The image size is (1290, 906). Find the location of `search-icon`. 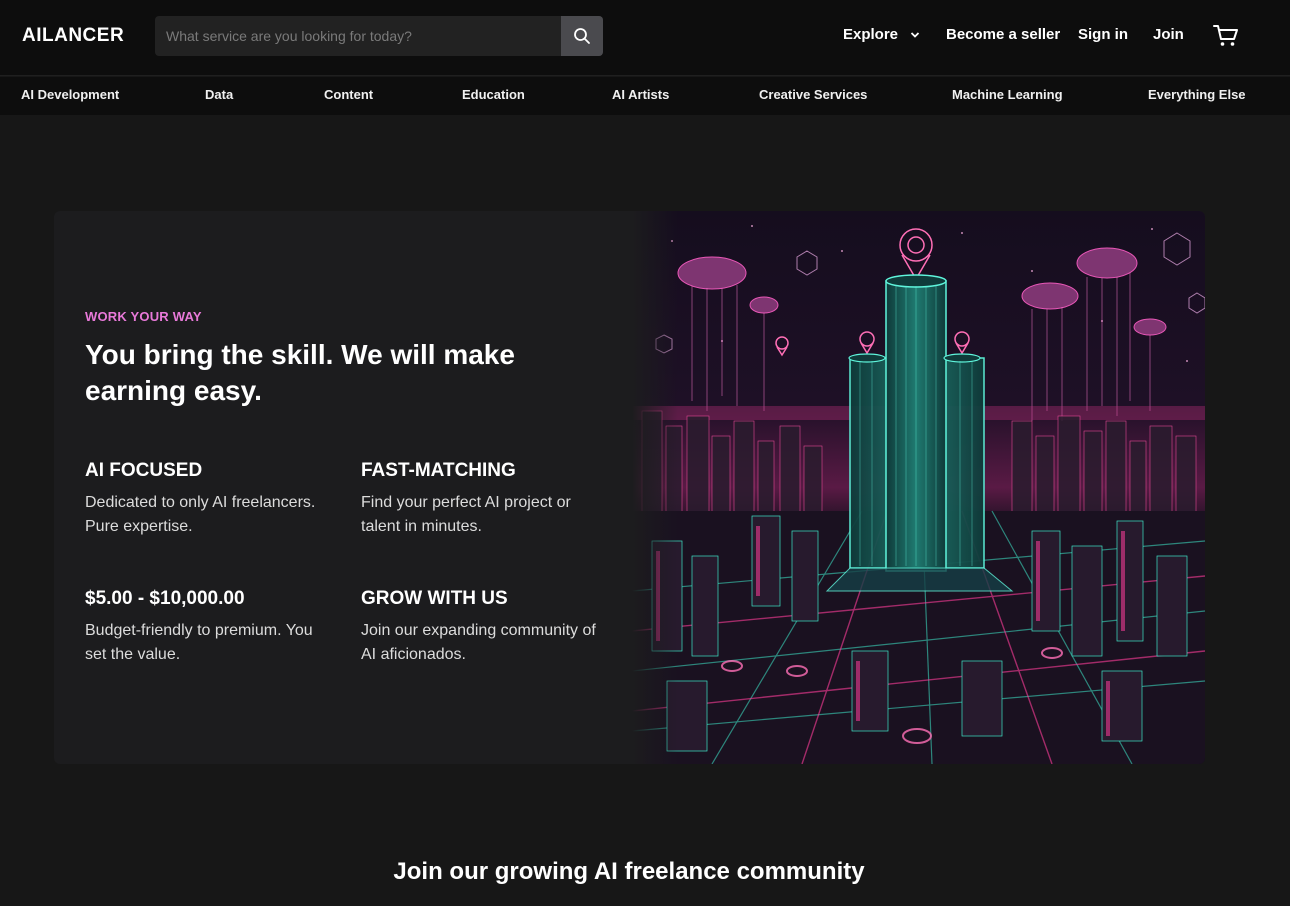

search-icon is located at coordinates (582, 36).